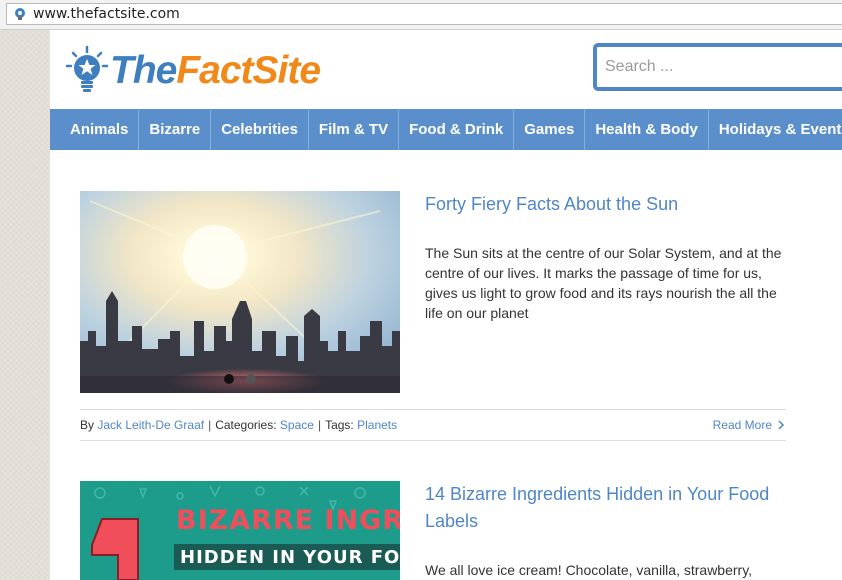 The width and height of the screenshot is (842, 580). Describe the element at coordinates (775, 129) in the screenshot. I see `nav-item-holidays-events: Holidays & Events` at that location.